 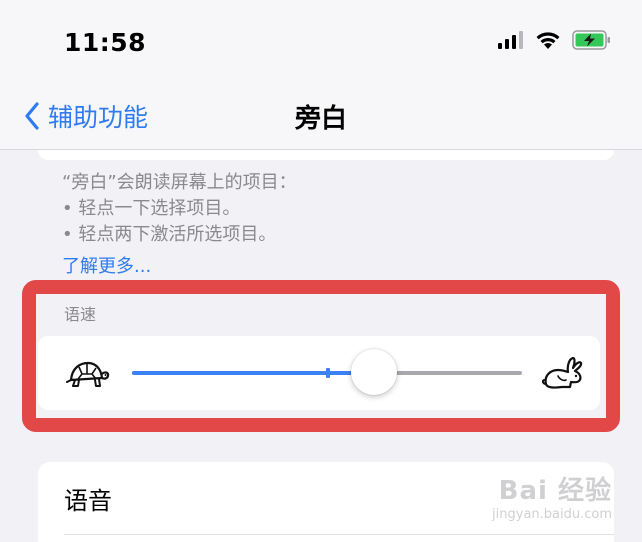 What do you see at coordinates (326, 155) in the screenshot?
I see `top-card-edge` at bounding box center [326, 155].